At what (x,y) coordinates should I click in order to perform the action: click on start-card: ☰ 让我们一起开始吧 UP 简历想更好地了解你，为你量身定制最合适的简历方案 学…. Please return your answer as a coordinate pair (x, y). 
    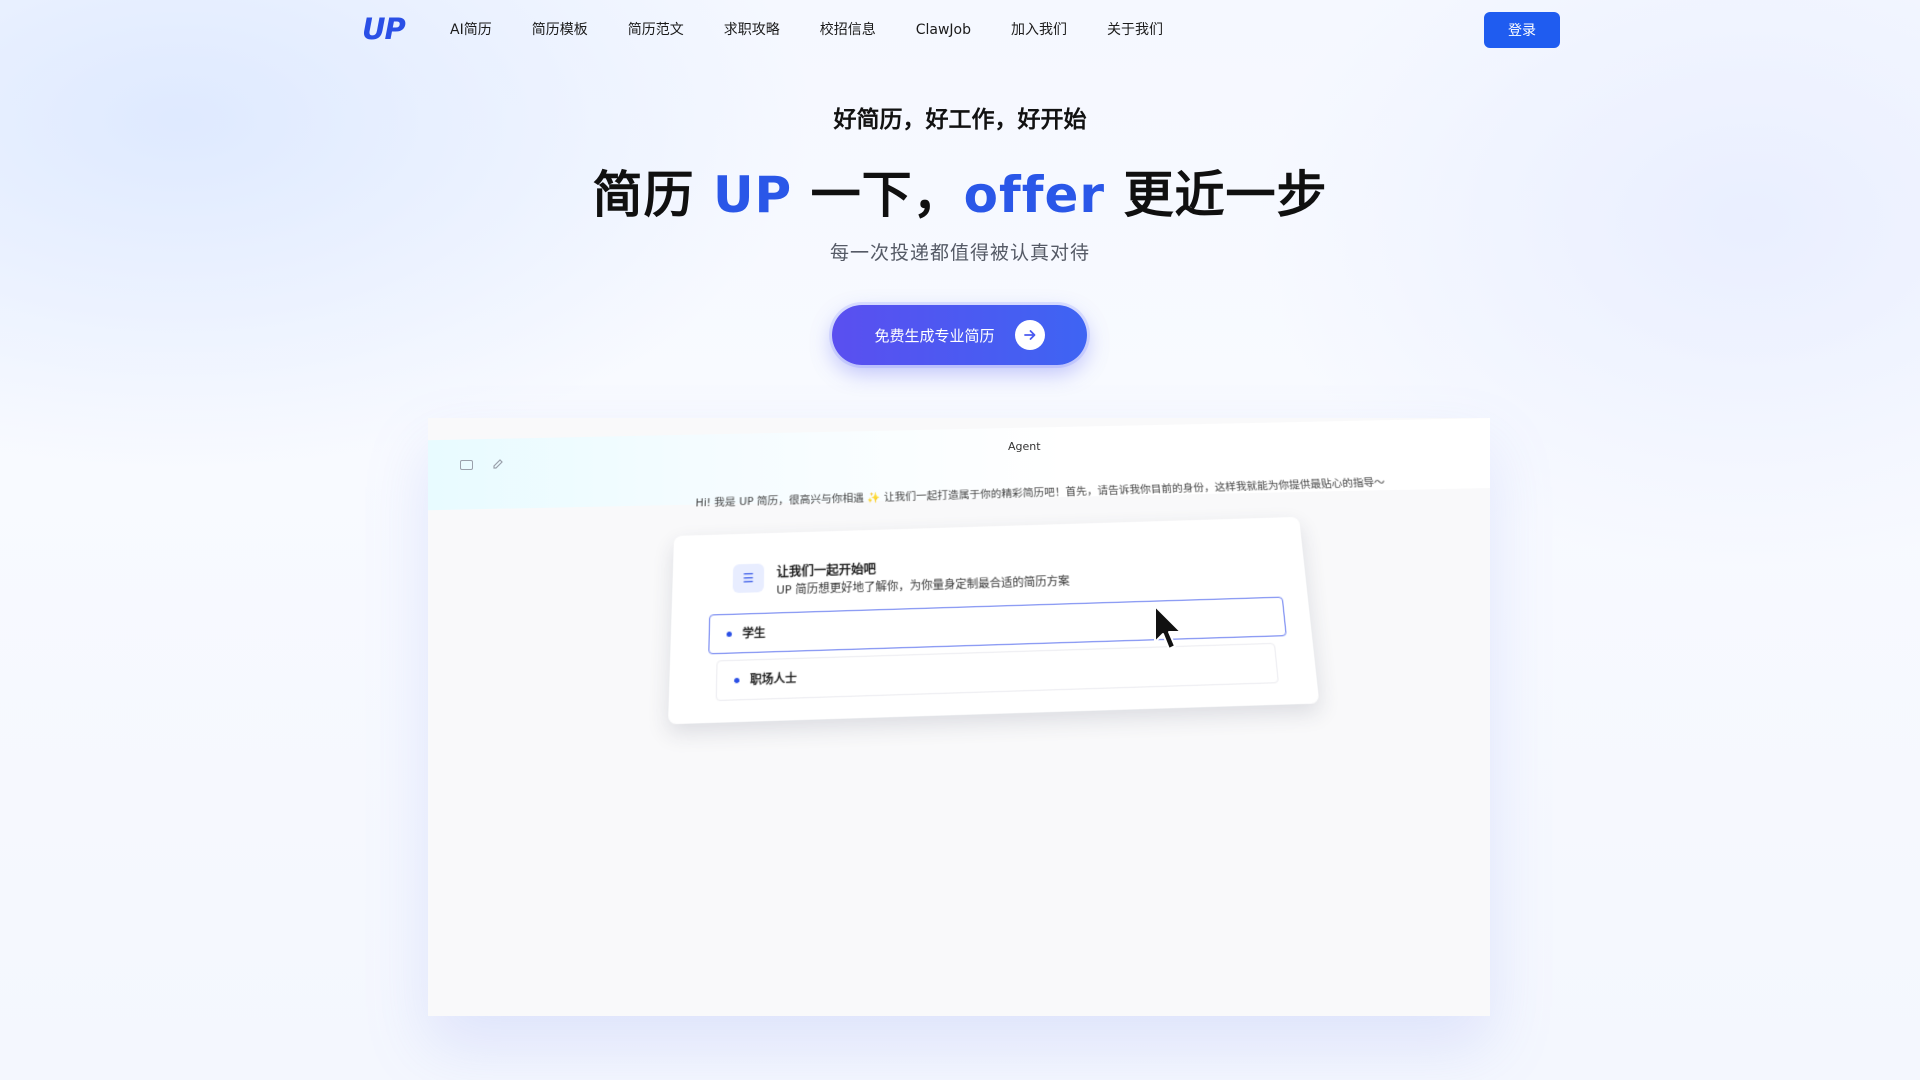
    Looking at the image, I should click on (993, 620).